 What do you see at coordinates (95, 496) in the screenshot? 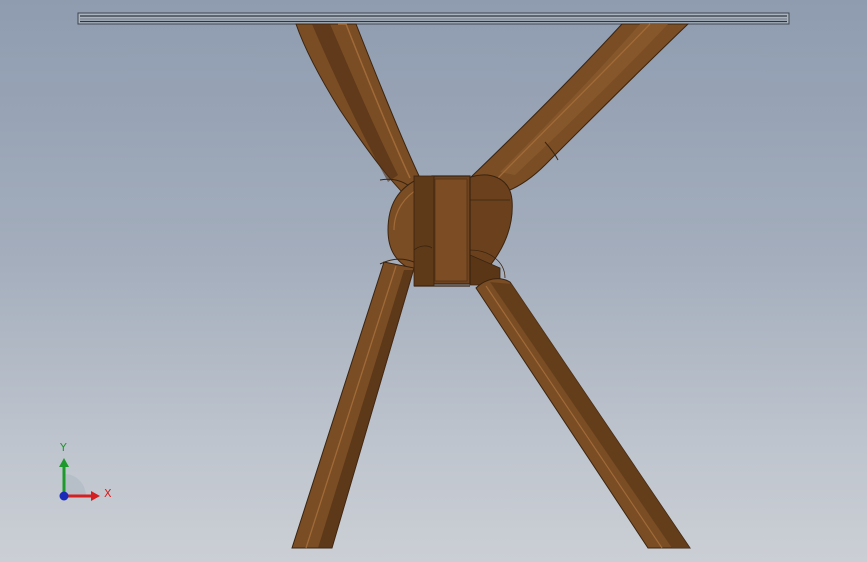
I see `x-arrow-head-icon` at bounding box center [95, 496].